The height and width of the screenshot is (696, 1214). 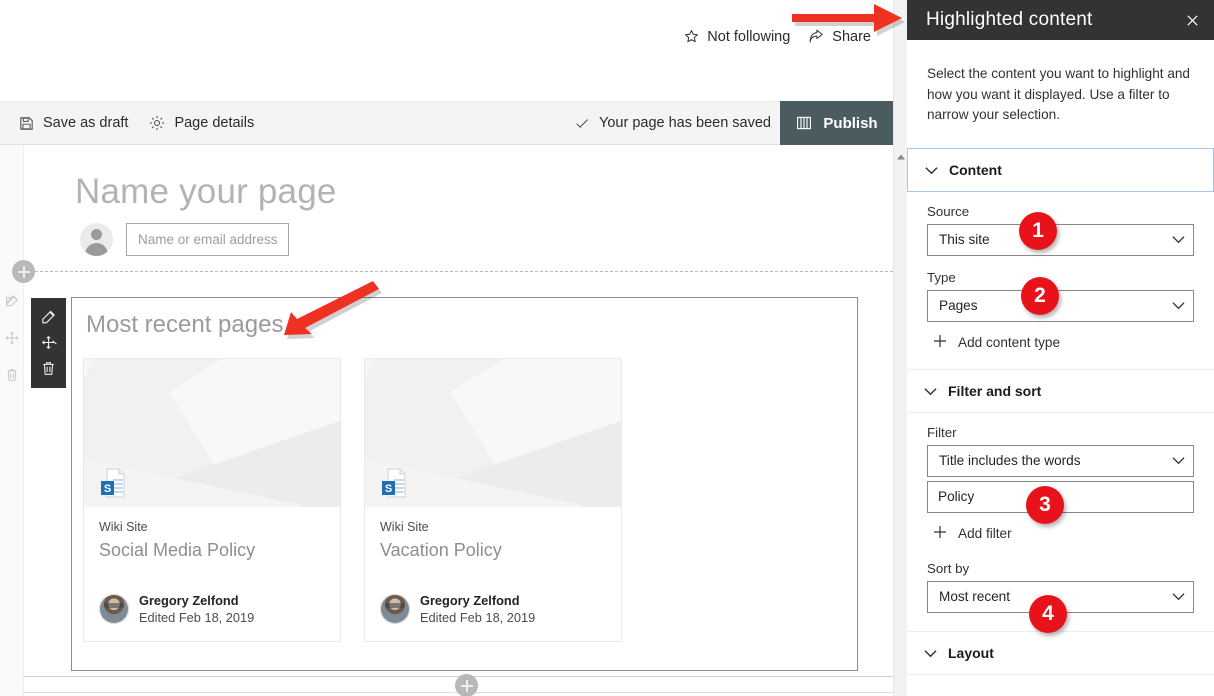 I want to click on add-filter-label: Add filter, so click(x=985, y=533).